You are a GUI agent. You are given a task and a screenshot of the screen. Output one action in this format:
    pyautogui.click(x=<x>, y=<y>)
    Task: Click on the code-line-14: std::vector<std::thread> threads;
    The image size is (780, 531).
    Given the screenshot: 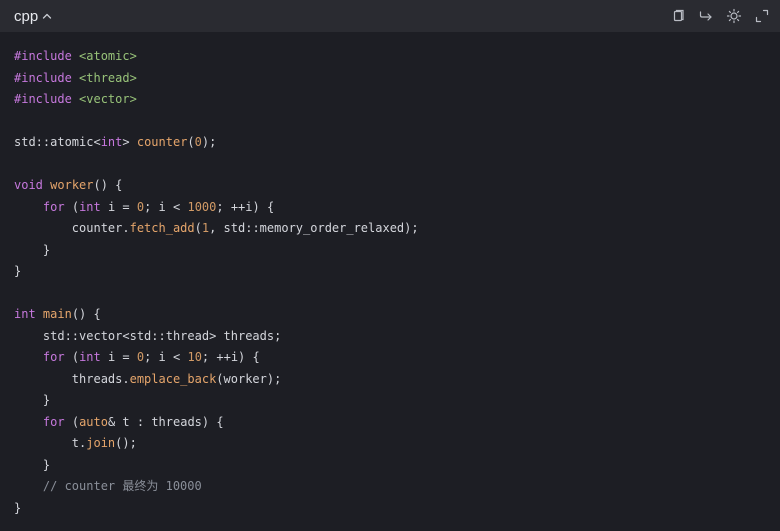 What is the action you would take?
    pyautogui.click(x=397, y=337)
    